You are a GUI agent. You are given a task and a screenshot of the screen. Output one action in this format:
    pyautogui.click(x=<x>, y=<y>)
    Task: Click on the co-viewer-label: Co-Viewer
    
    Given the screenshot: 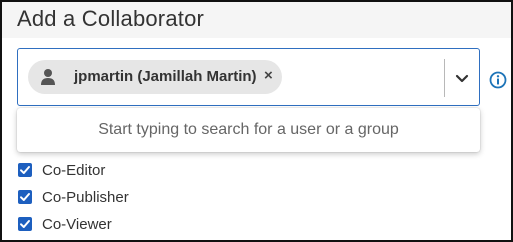 What is the action you would take?
    pyautogui.click(x=77, y=224)
    